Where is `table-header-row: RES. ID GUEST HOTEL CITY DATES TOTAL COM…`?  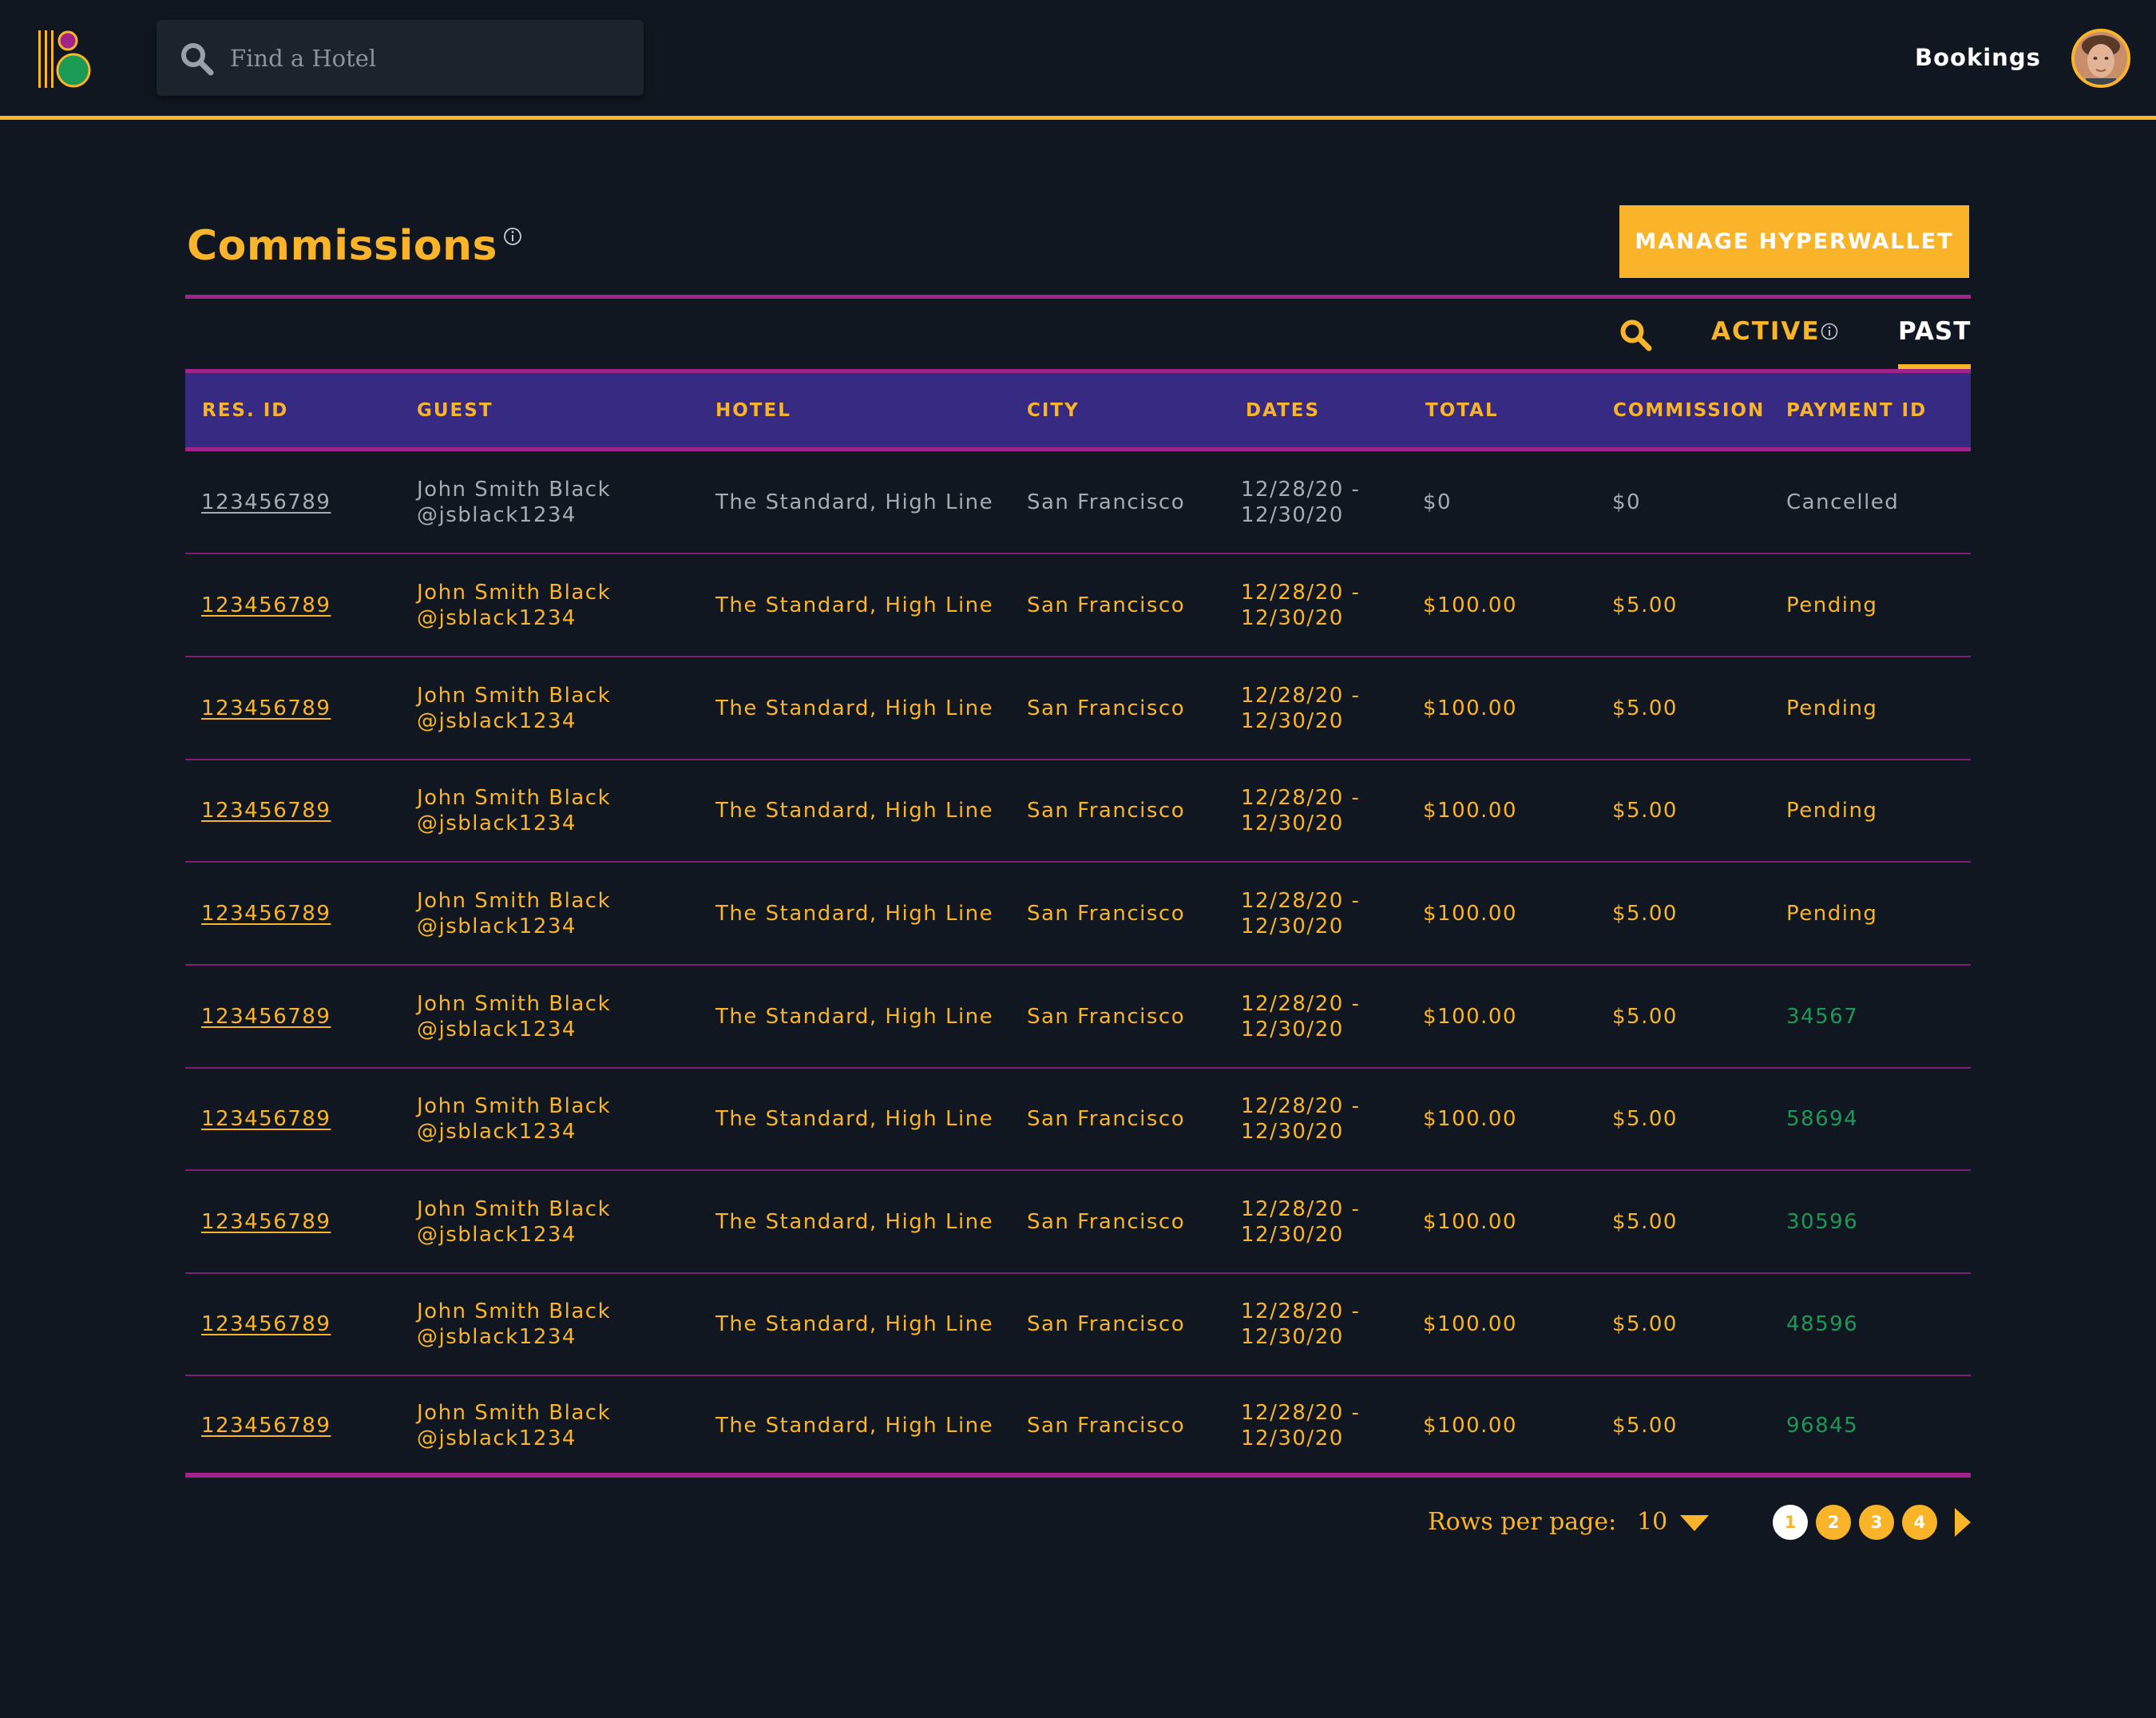 table-header-row: RES. ID GUEST HOTEL CITY DATES TOTAL COM… is located at coordinates (1078, 410).